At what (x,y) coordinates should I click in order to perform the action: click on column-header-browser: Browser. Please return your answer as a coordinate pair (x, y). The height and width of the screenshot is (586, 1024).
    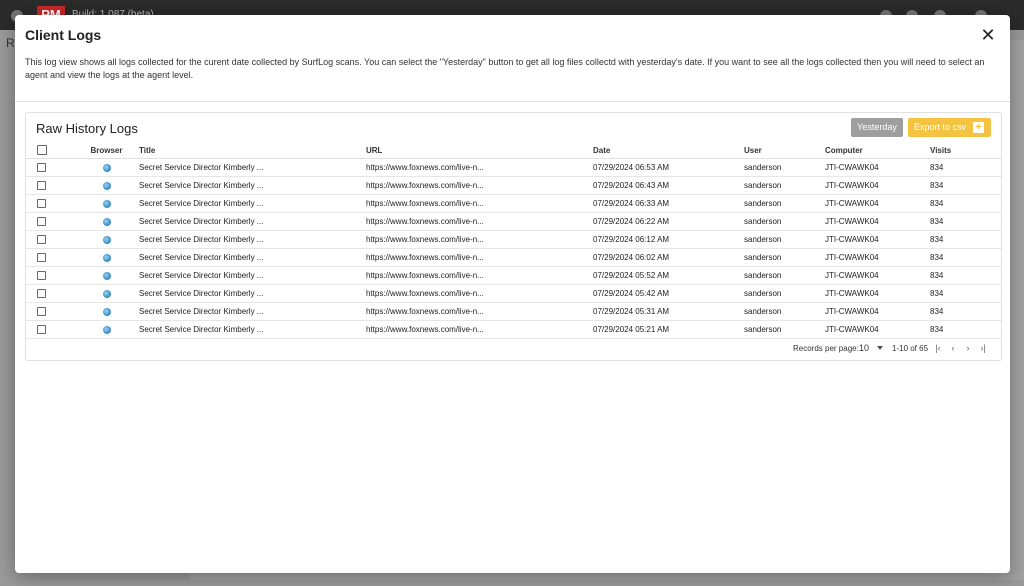
    Looking at the image, I should click on (106, 150).